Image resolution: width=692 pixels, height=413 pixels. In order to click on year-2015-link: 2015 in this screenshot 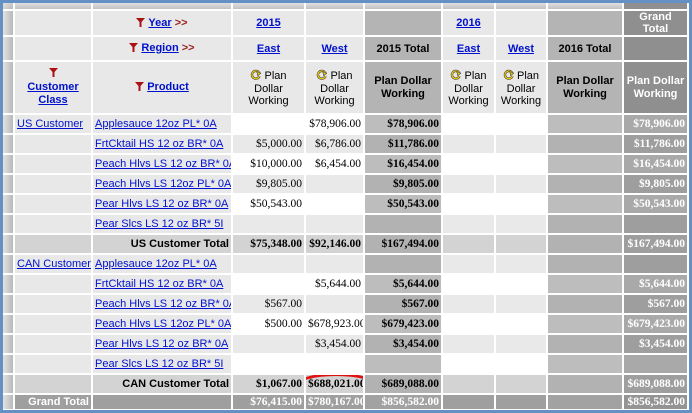, I will do `click(268, 23)`.